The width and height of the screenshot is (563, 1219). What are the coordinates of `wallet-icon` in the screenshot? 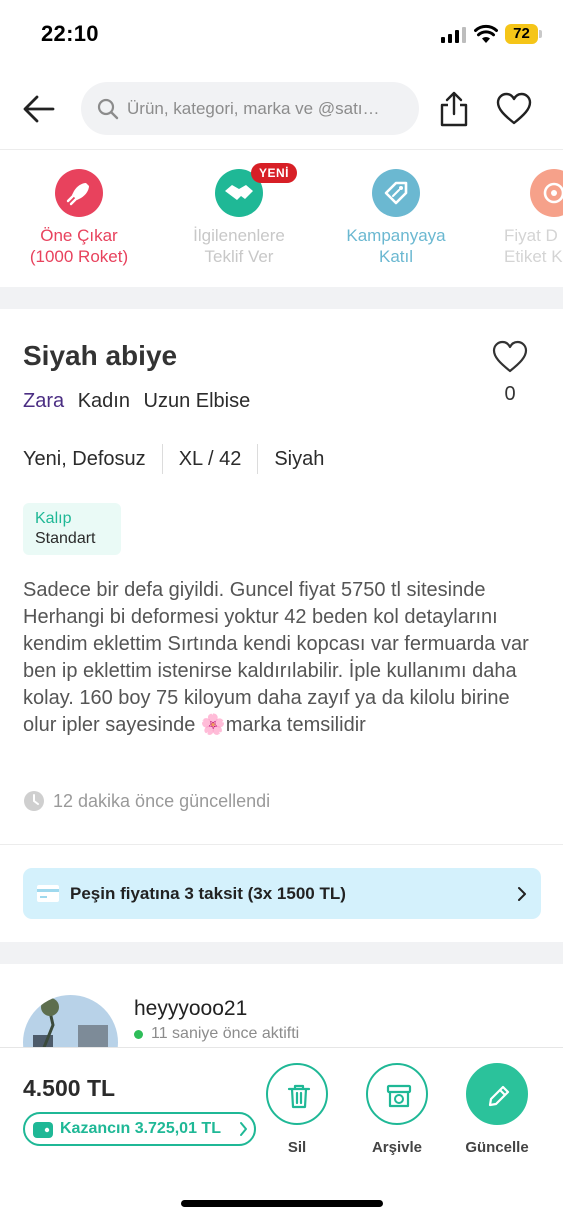 It's located at (43, 1130).